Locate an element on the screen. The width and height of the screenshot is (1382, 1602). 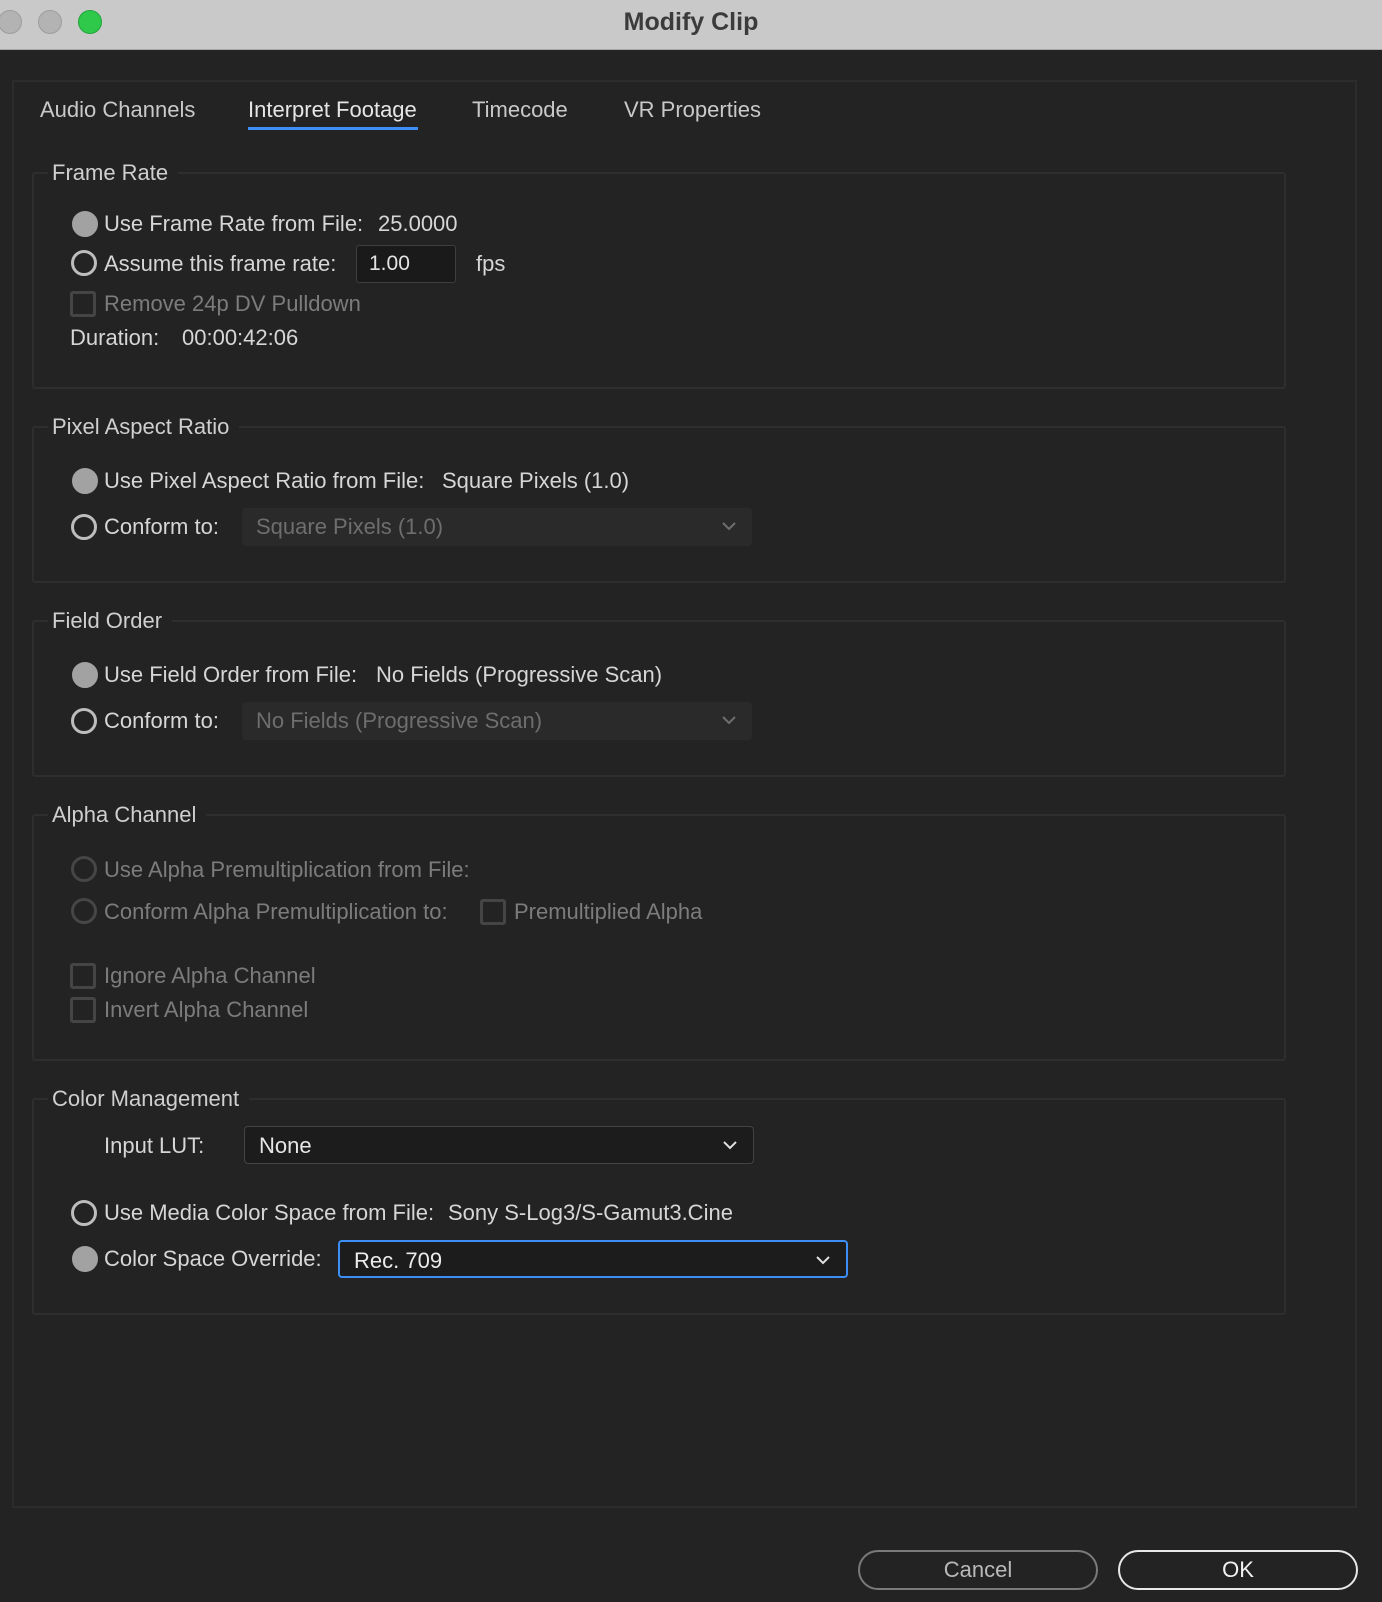
frame-rate-from-file-label: Use Frame Rate from File: is located at coordinates (234, 223).